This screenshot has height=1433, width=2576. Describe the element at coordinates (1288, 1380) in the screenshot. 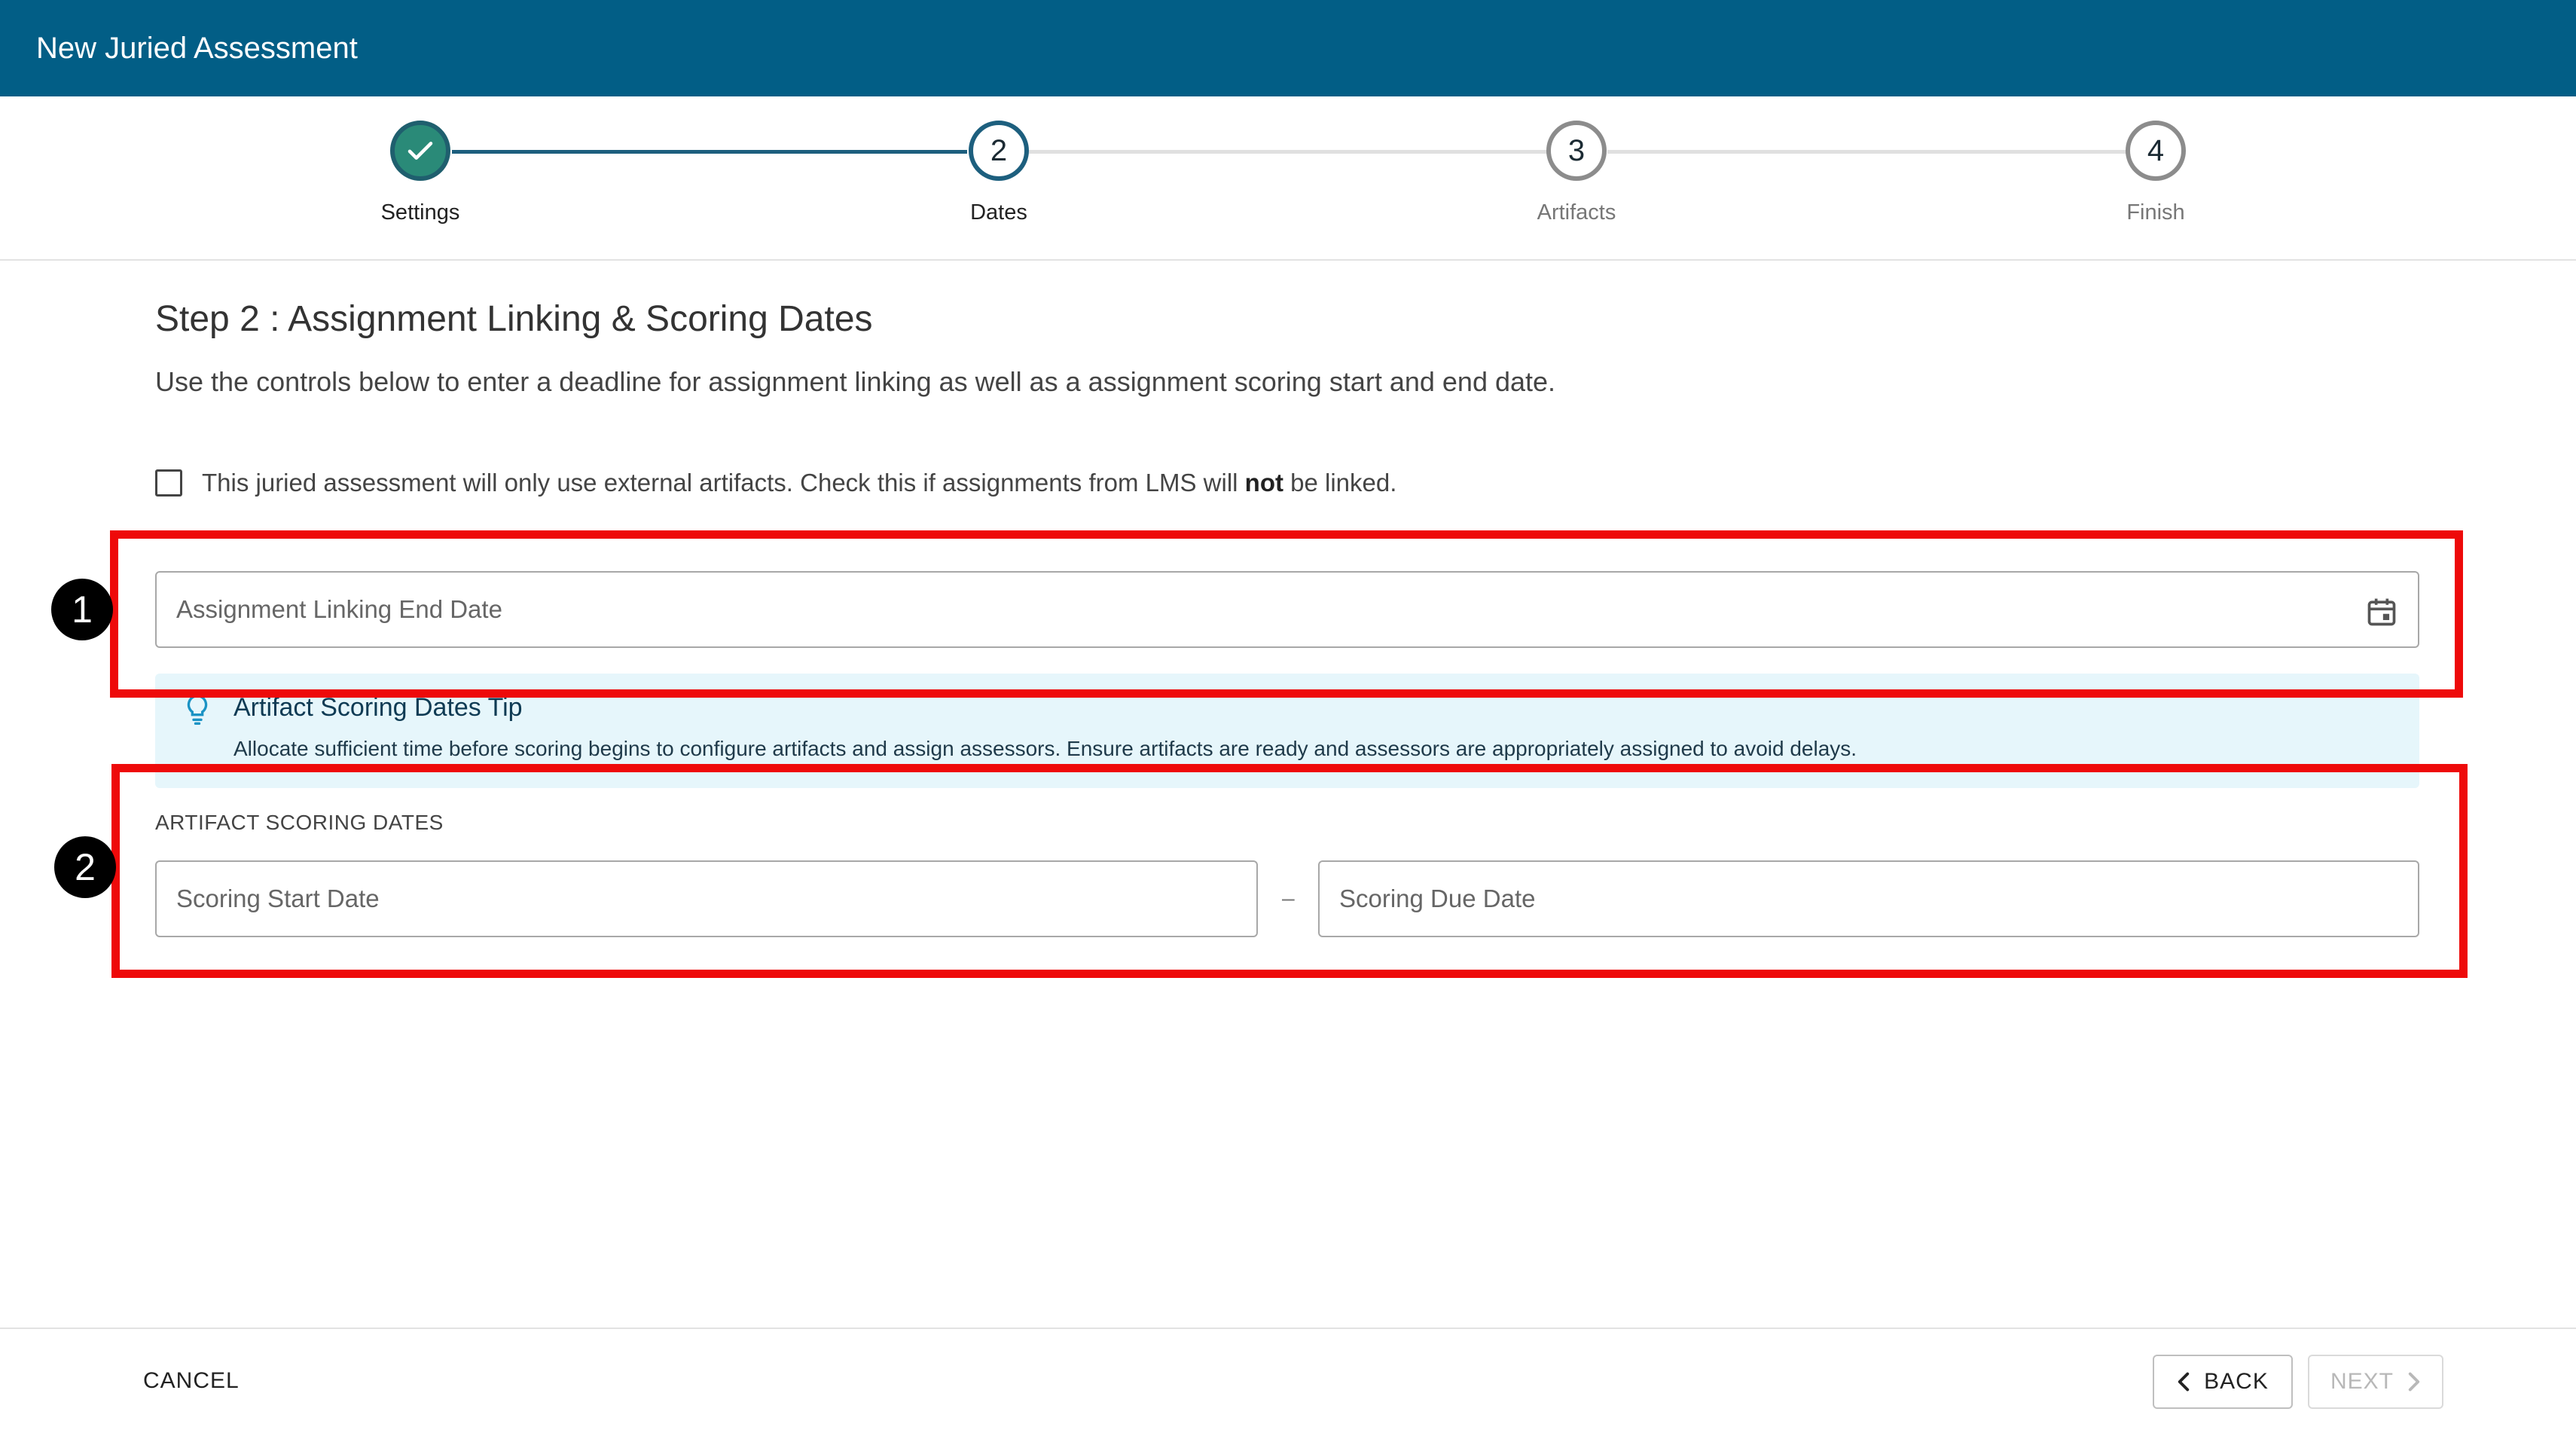

I see `wizard-footer: CANCEL BACK NEXT` at that location.